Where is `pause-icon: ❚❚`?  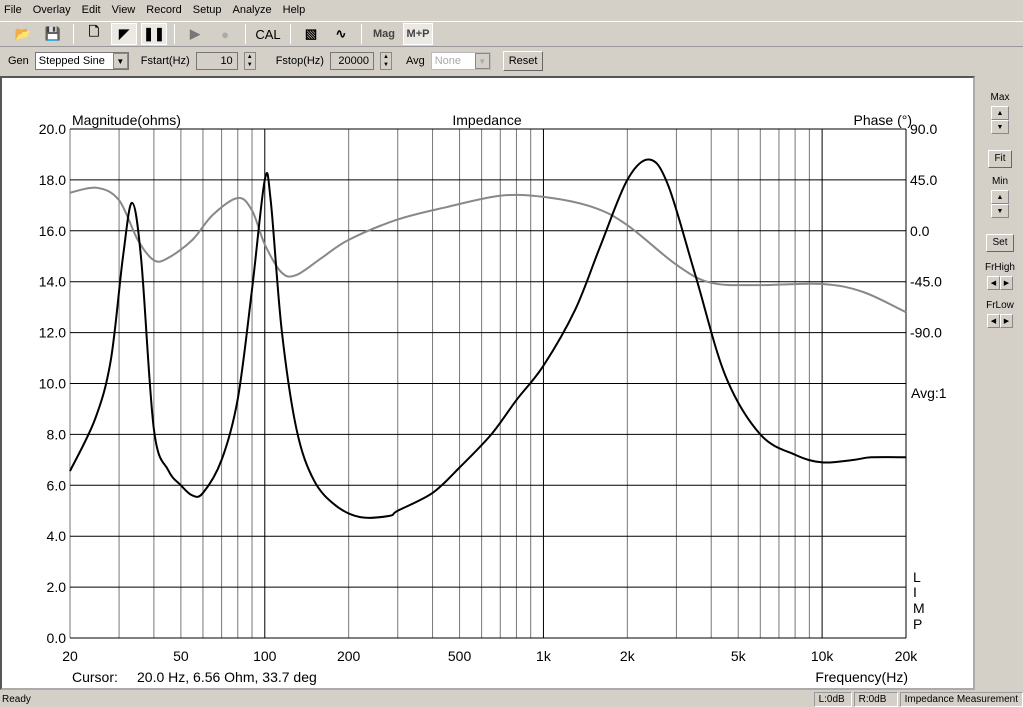
pause-icon: ❚❚ is located at coordinates (154, 34).